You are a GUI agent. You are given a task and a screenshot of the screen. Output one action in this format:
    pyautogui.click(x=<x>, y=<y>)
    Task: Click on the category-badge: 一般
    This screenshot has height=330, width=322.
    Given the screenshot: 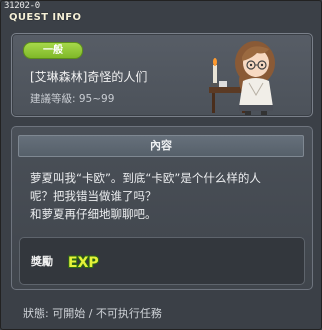 What is the action you would take?
    pyautogui.click(x=53, y=50)
    